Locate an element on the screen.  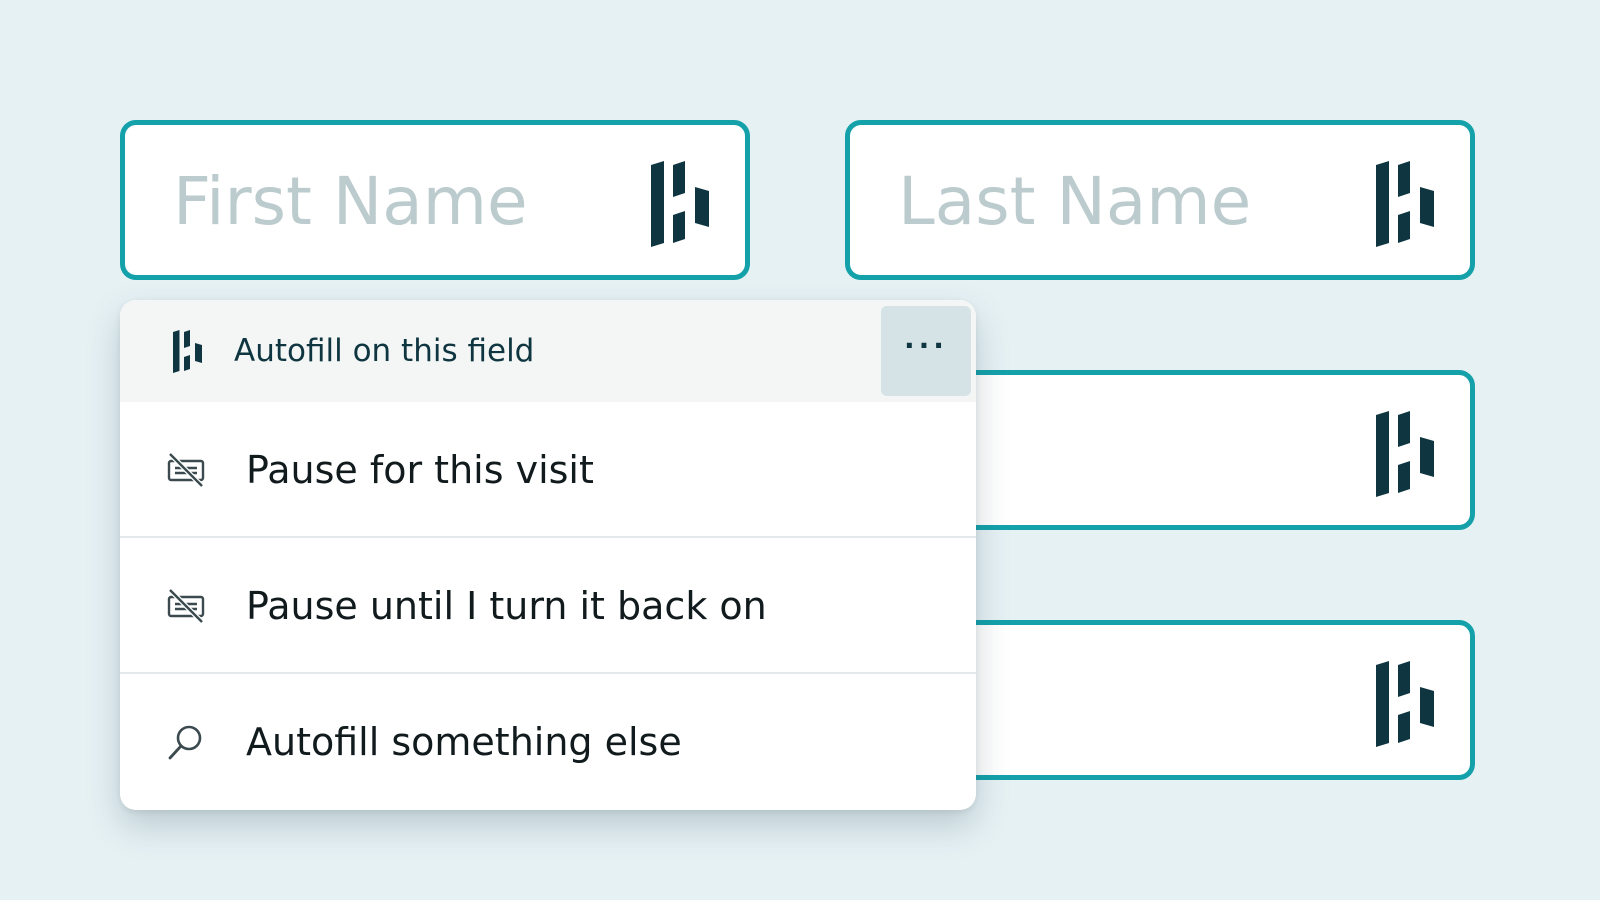
menu-item-label: Pause until I turn it back on is located at coordinates (506, 606).